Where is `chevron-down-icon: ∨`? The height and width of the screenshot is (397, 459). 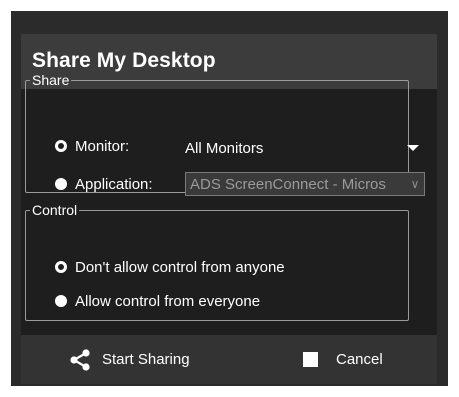
chevron-down-icon: ∨ is located at coordinates (415, 184).